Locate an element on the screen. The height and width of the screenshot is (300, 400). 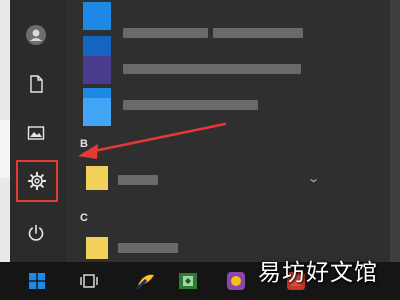
desktop-edge is located at coordinates (395, 131).